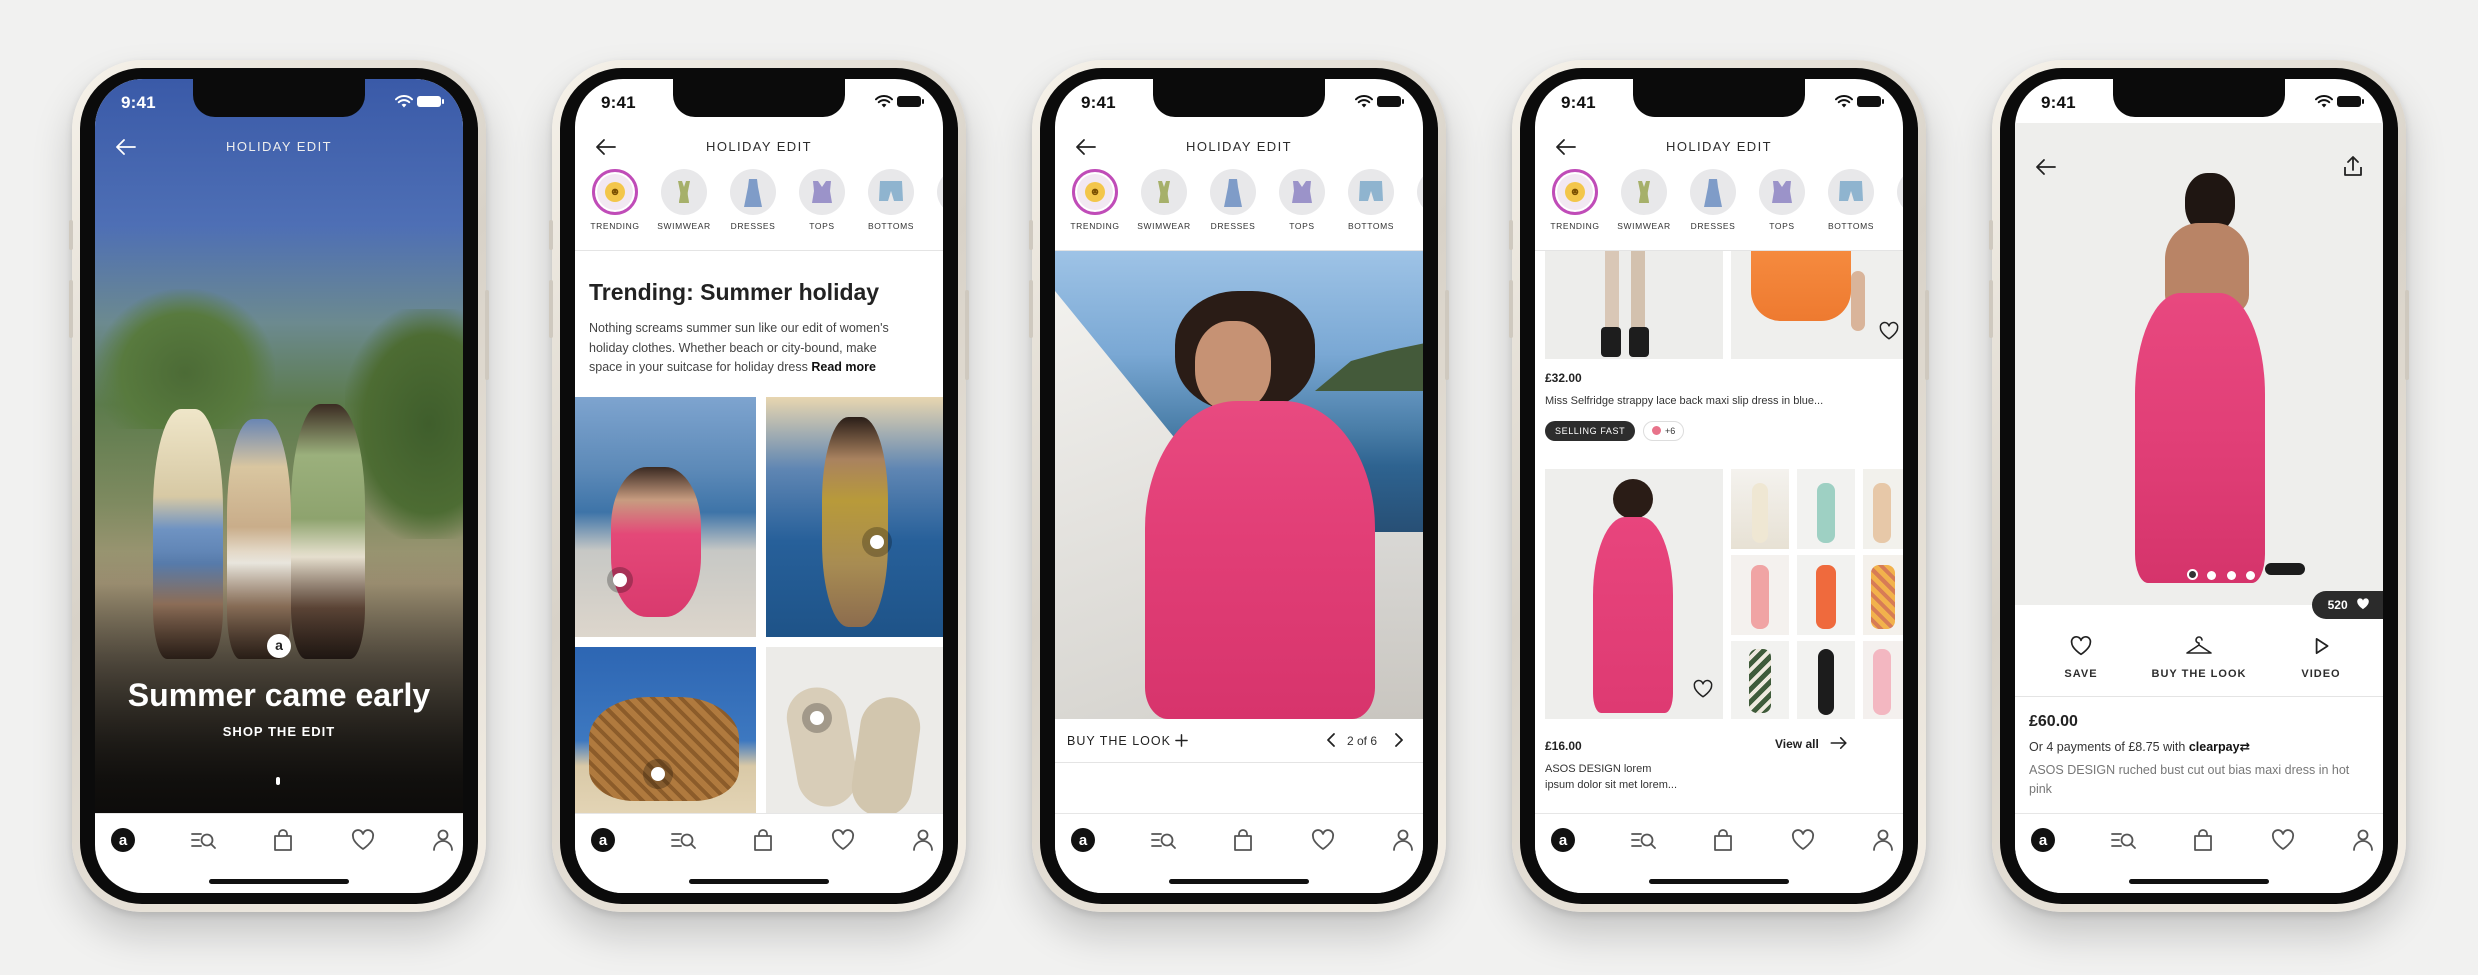 This screenshot has width=2478, height=975. I want to click on look-tile-sandals, so click(854, 734).